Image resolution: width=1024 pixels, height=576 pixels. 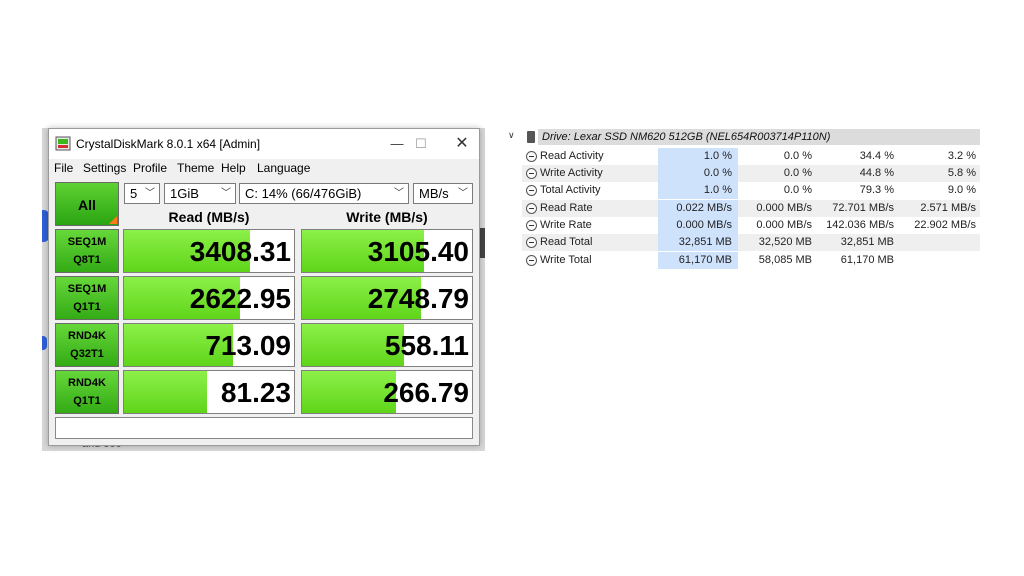 I want to click on test-params: Q1T1, so click(x=87, y=401).